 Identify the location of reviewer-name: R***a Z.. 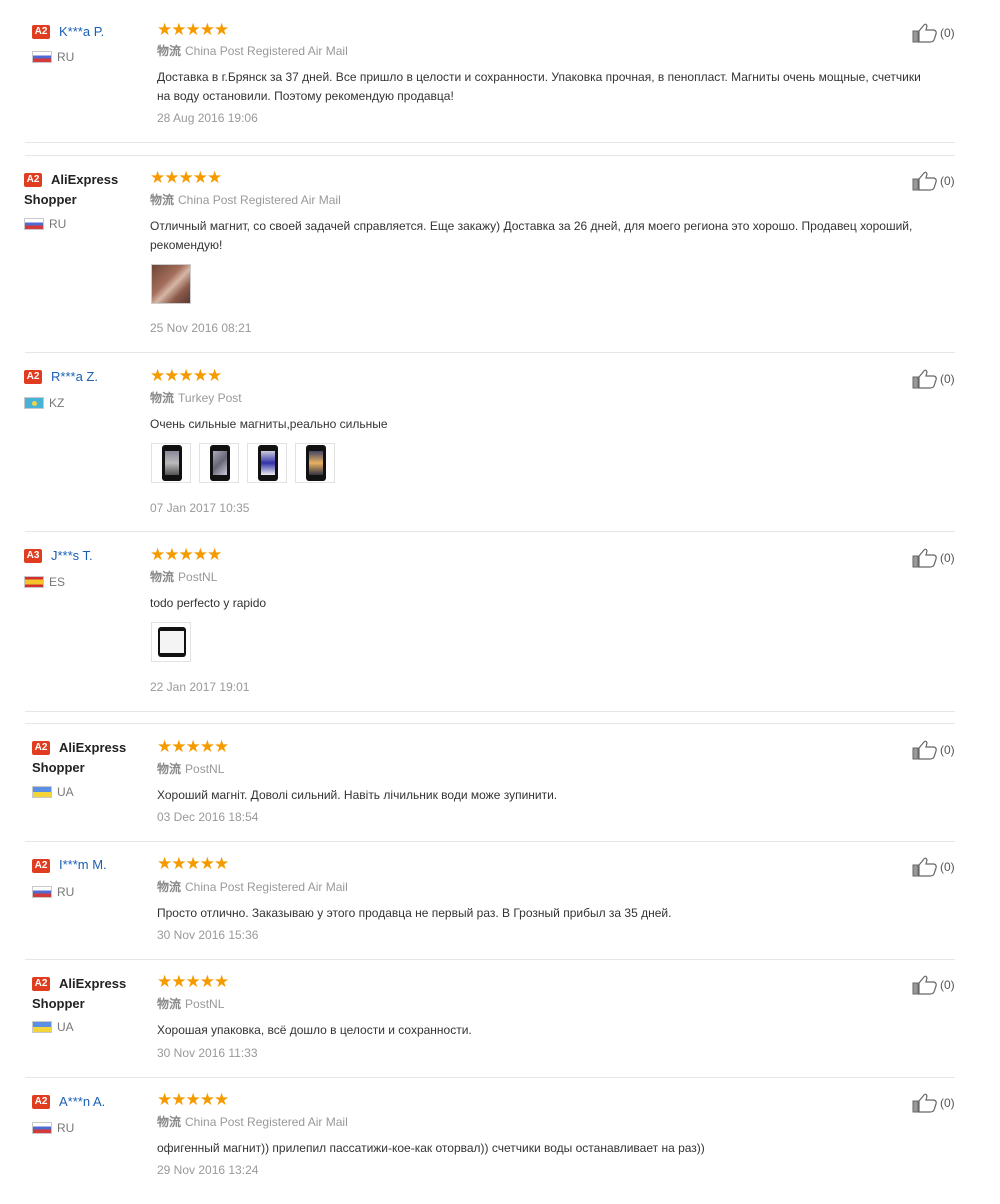
(74, 376).